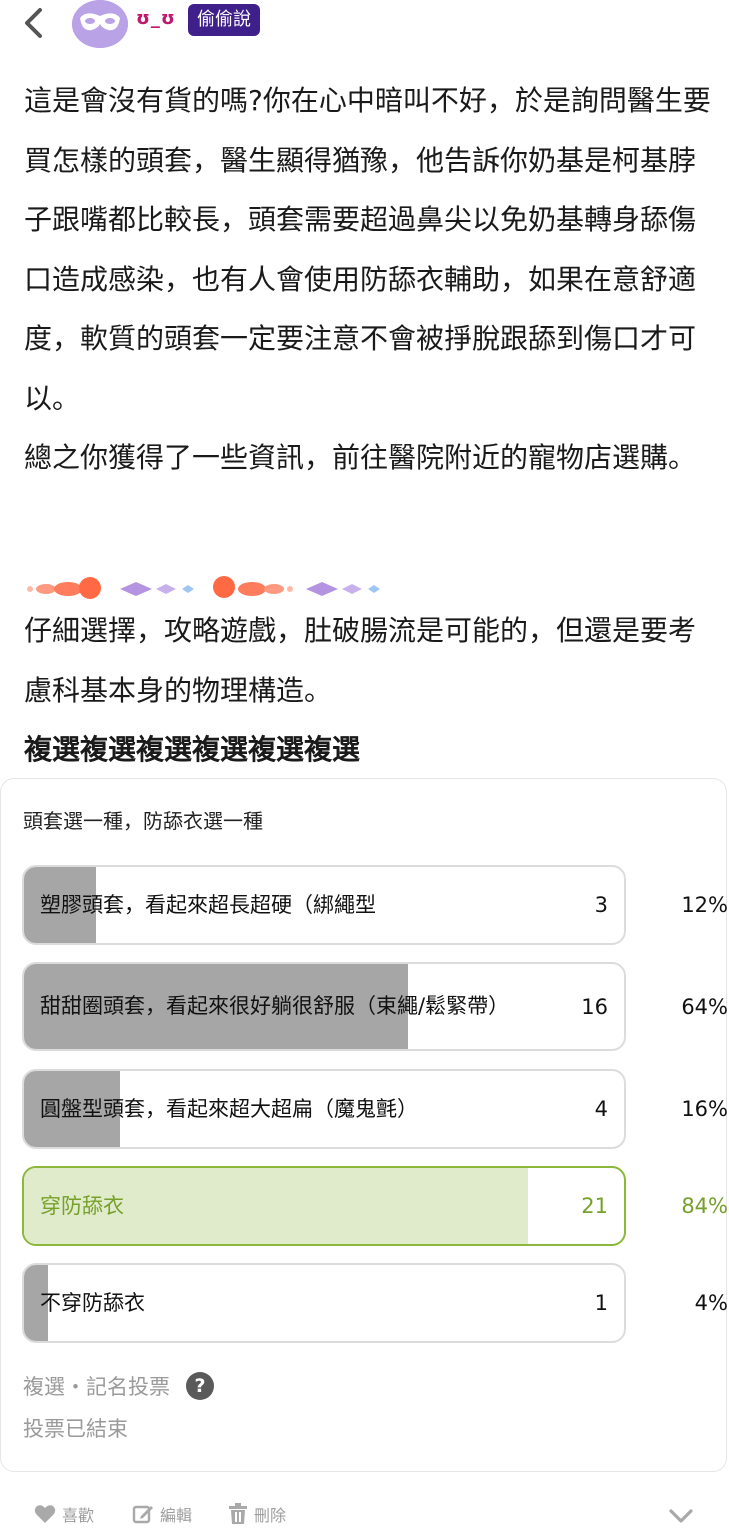  What do you see at coordinates (681, 1516) in the screenshot?
I see `chevron-down-icon` at bounding box center [681, 1516].